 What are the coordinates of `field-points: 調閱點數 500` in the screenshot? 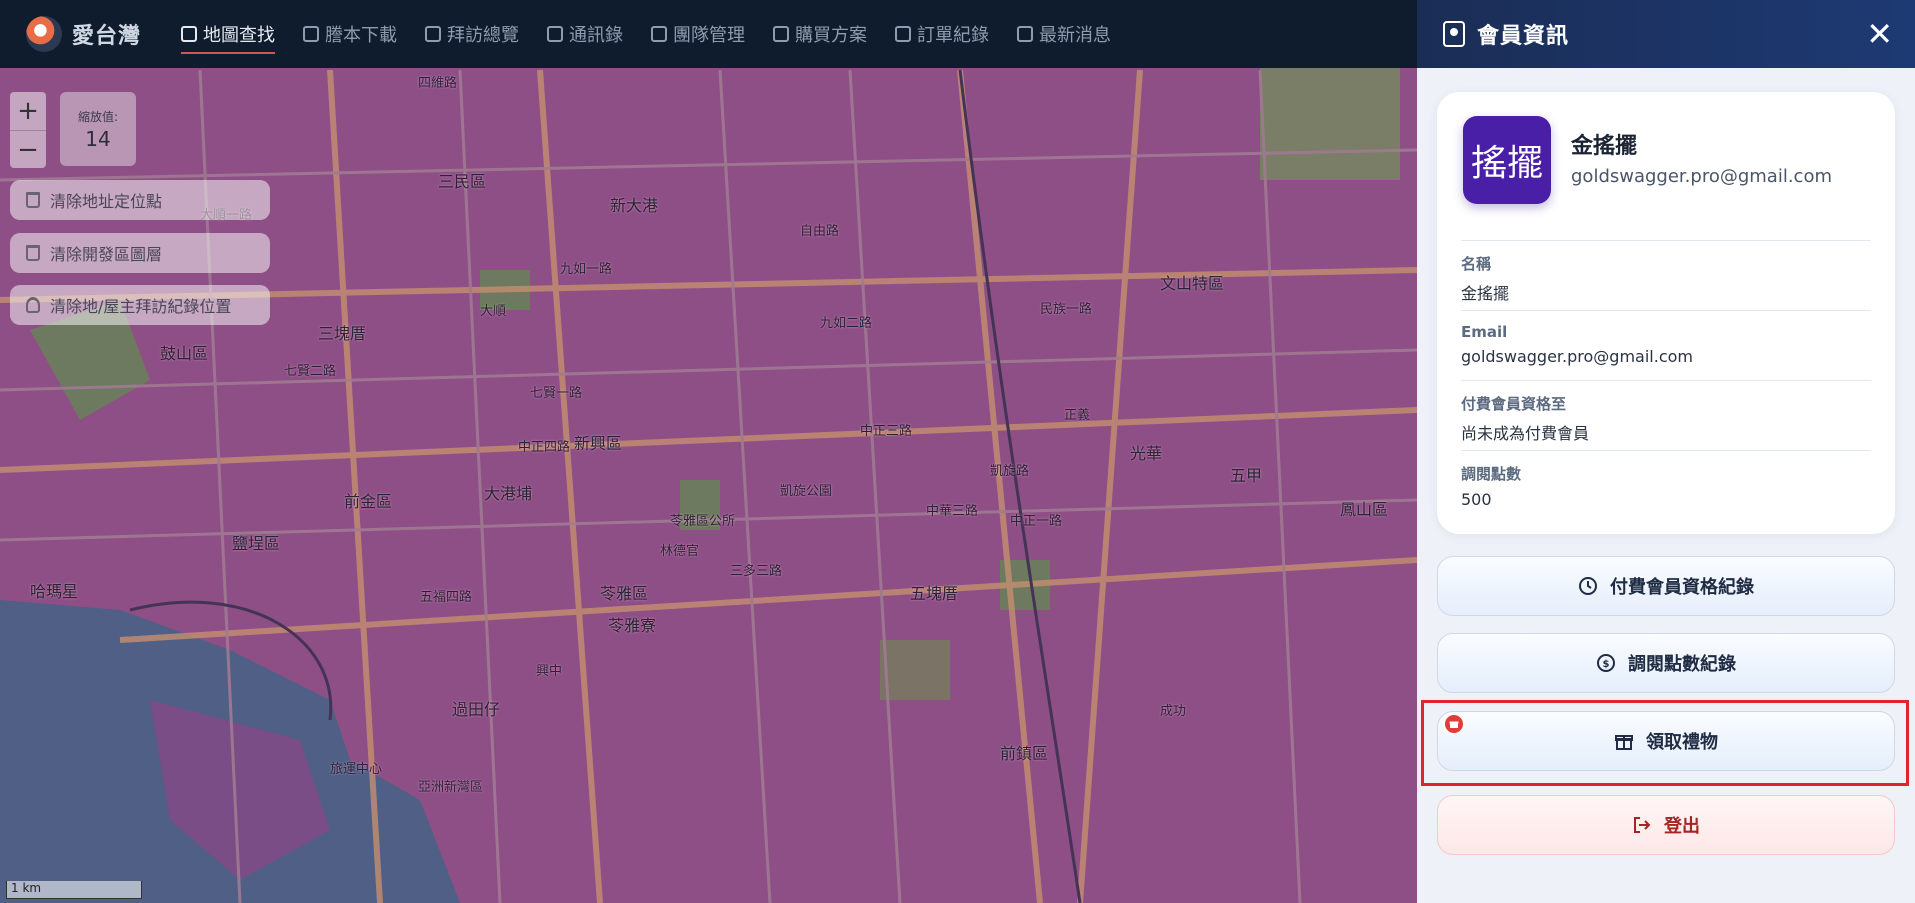 It's located at (1666, 479).